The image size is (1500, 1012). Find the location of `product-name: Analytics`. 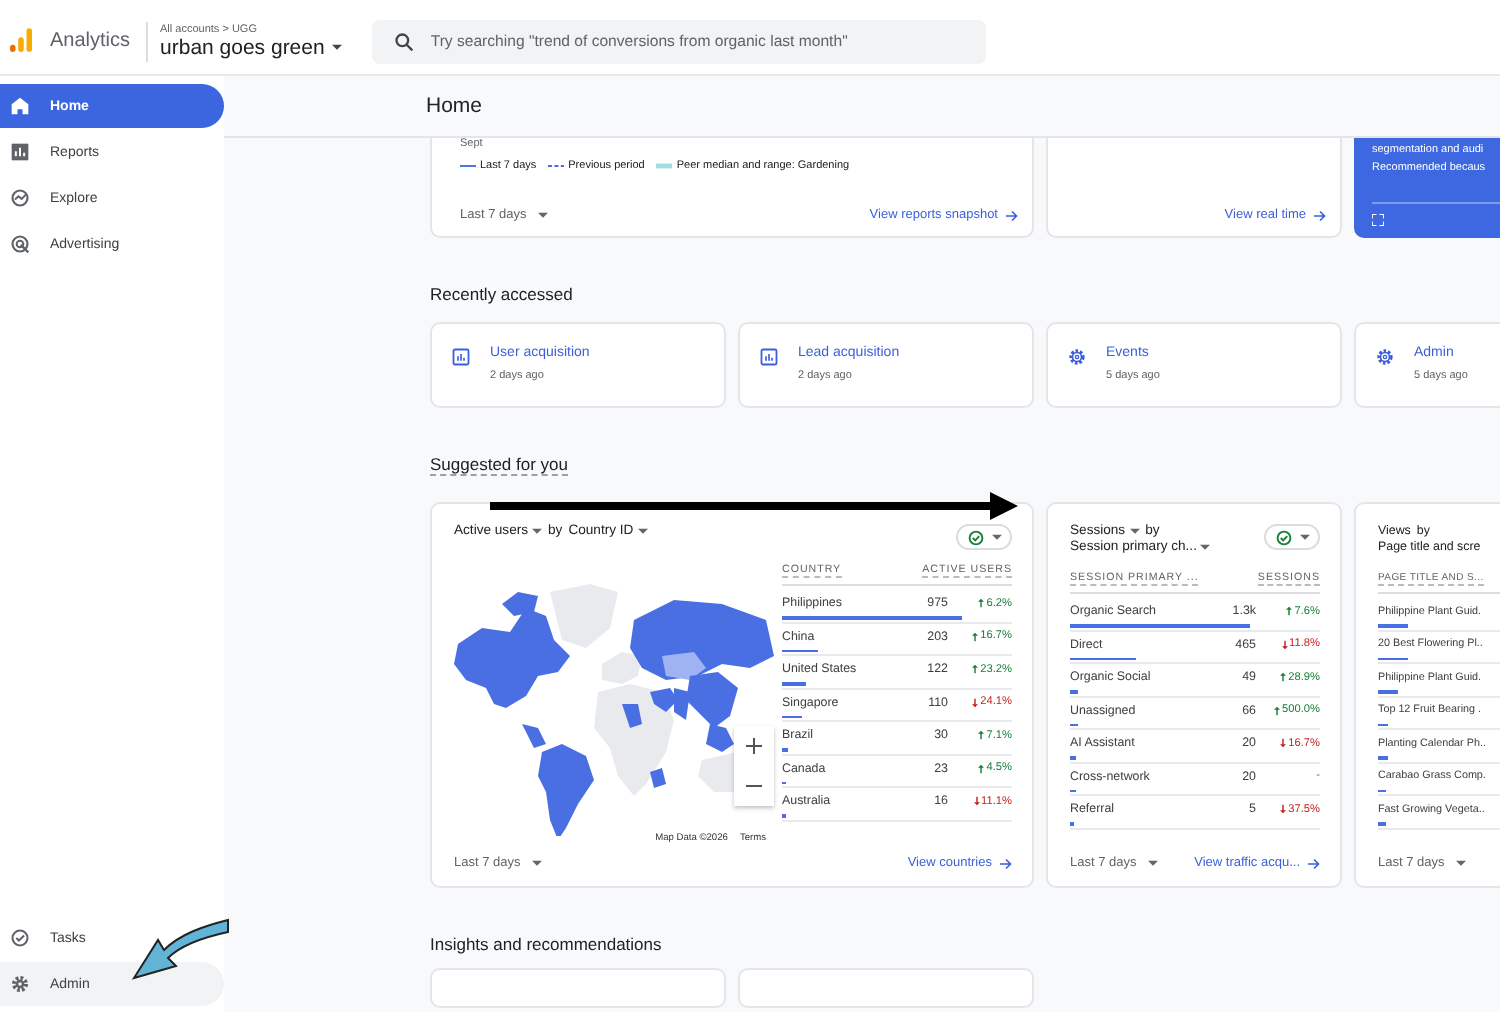

product-name: Analytics is located at coordinates (90, 41).